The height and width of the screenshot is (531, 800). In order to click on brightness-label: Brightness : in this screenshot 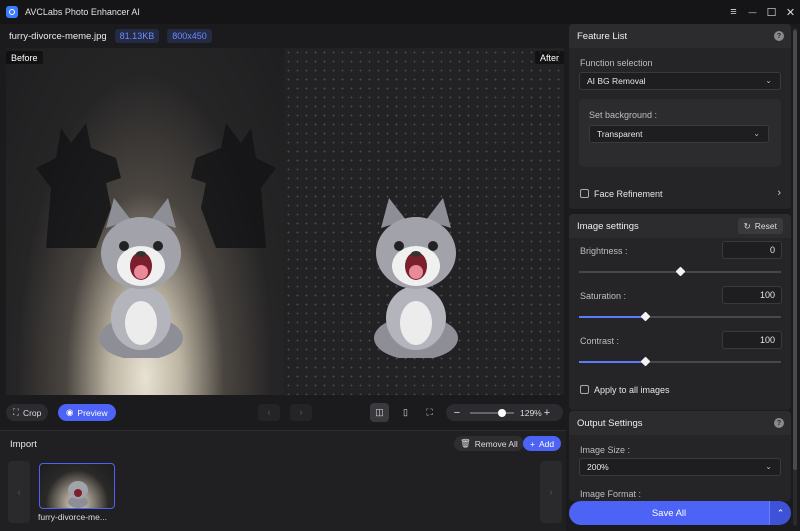, I will do `click(604, 251)`.